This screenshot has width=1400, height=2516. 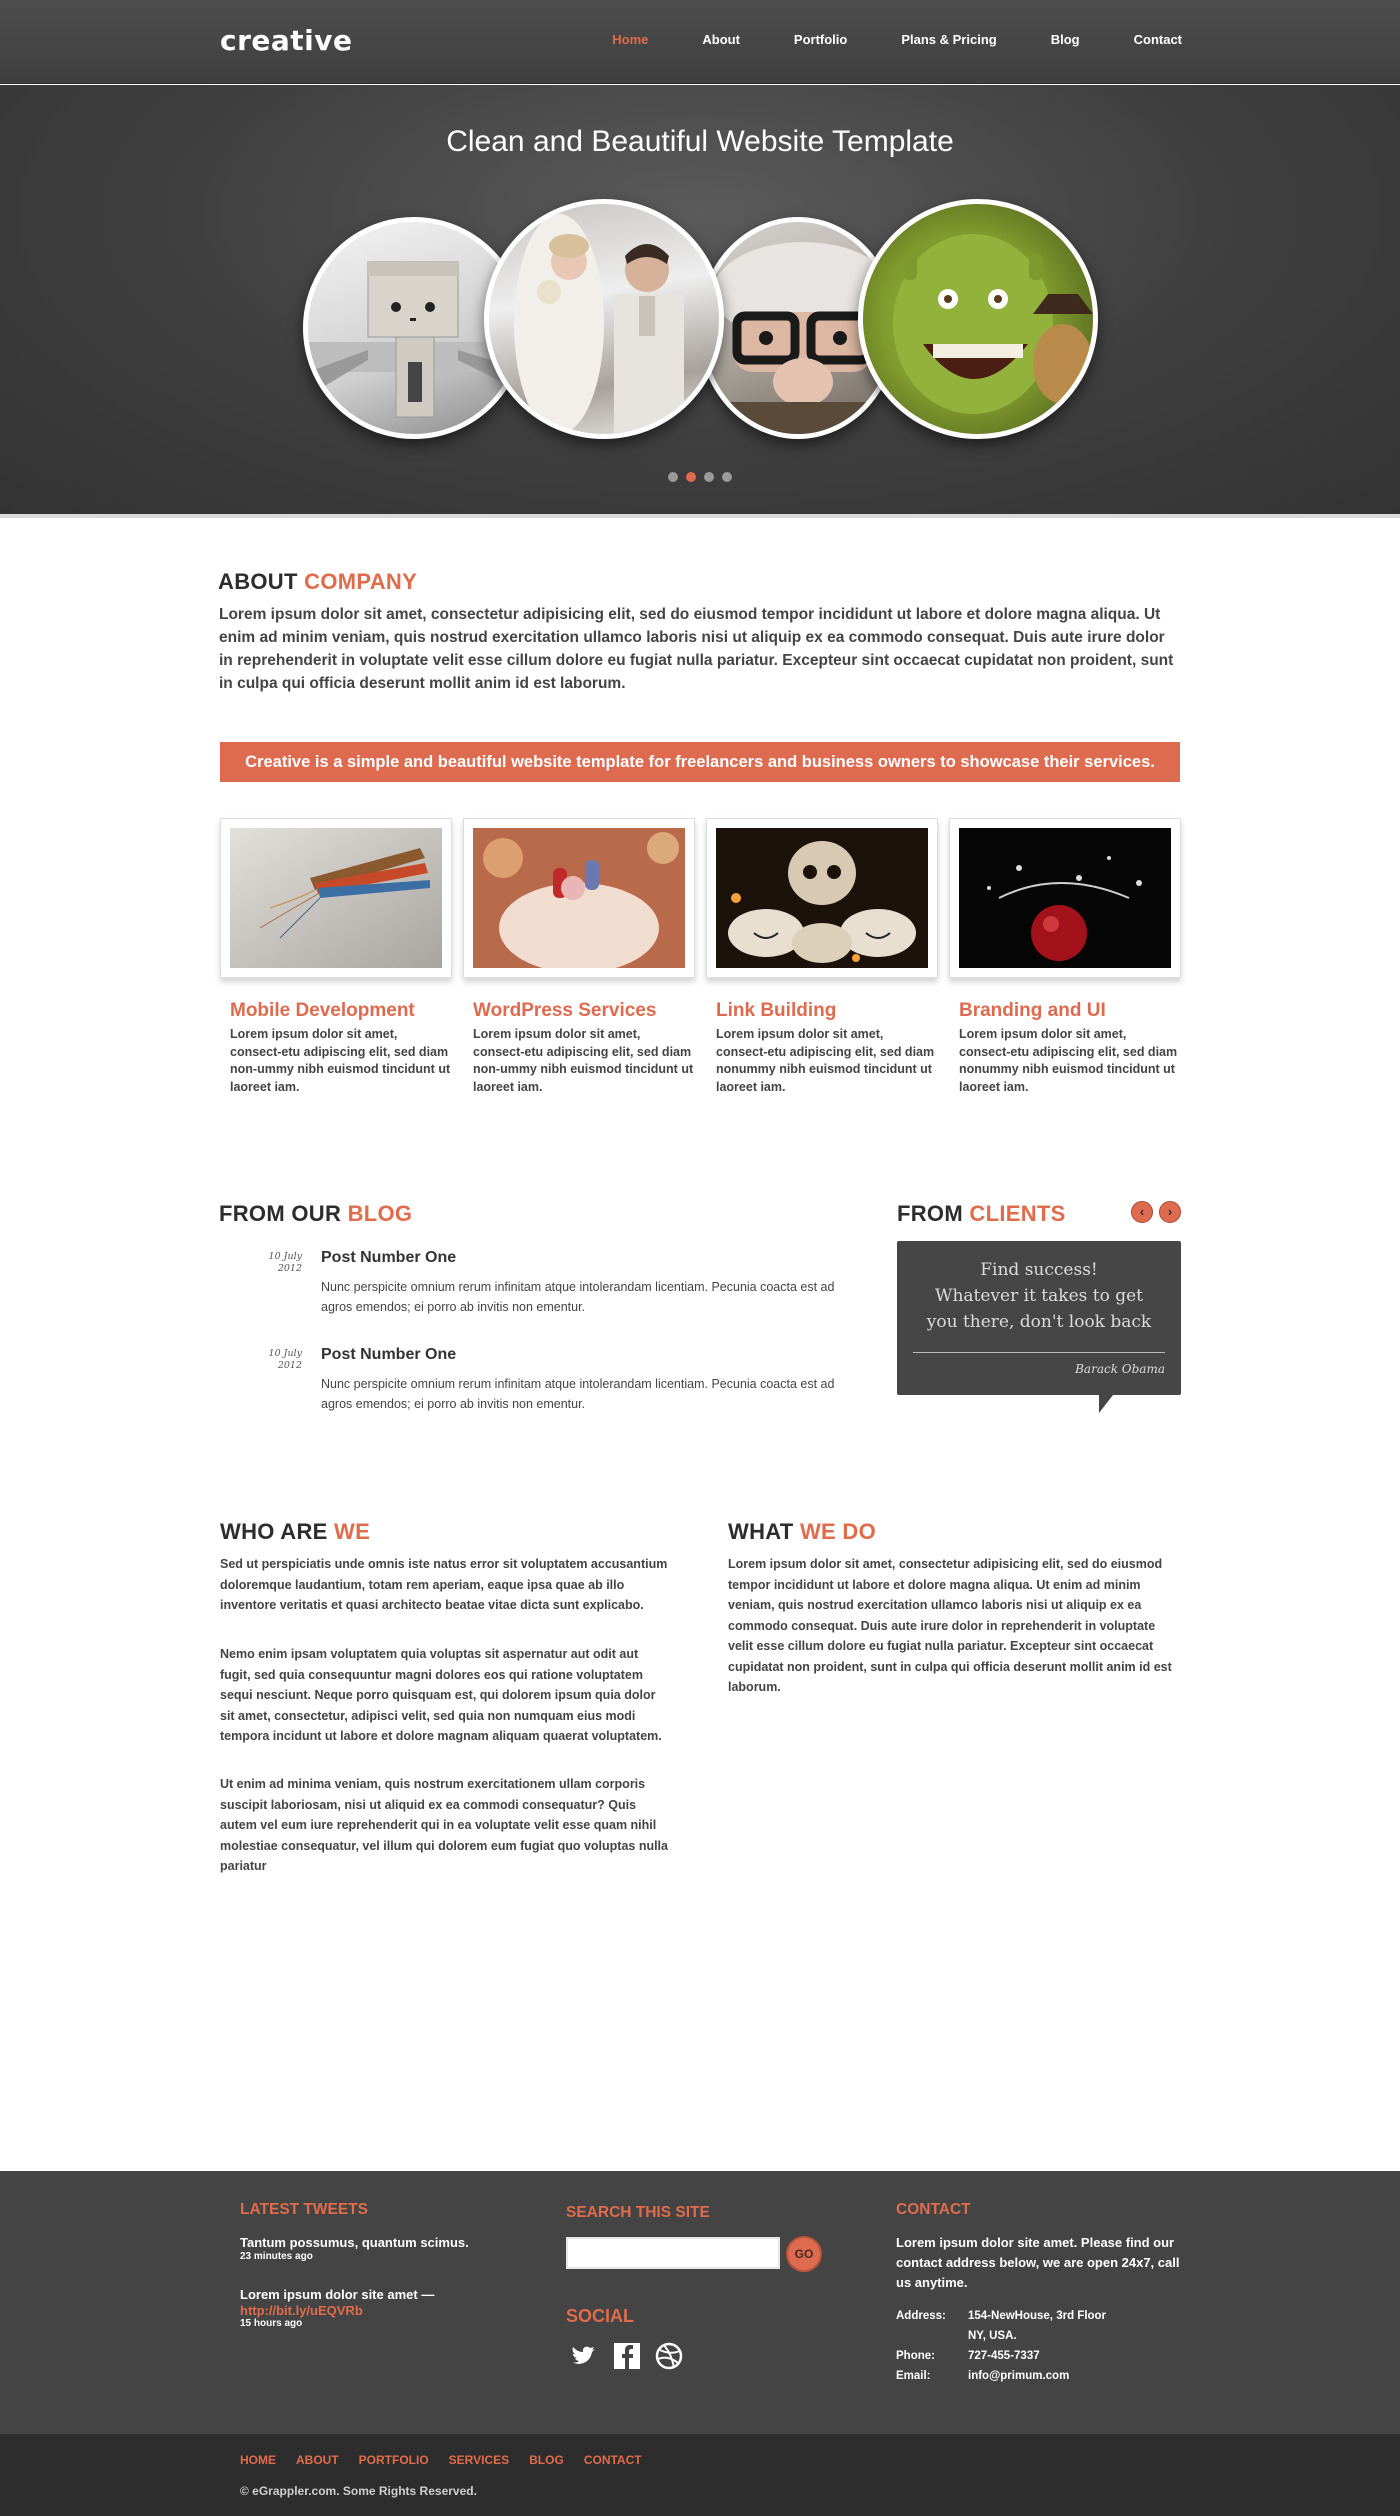 I want to click on nav-blog: Blog, so click(x=1065, y=39).